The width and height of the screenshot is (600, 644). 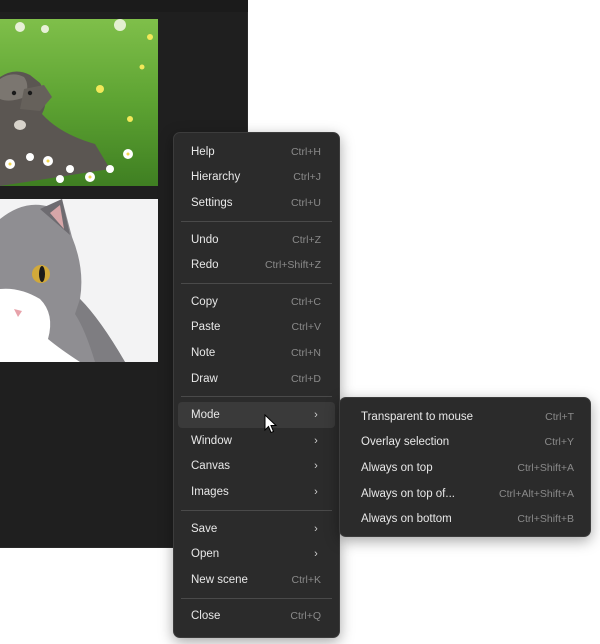 What do you see at coordinates (256, 492) in the screenshot?
I see `menu-item-images: Images ›` at bounding box center [256, 492].